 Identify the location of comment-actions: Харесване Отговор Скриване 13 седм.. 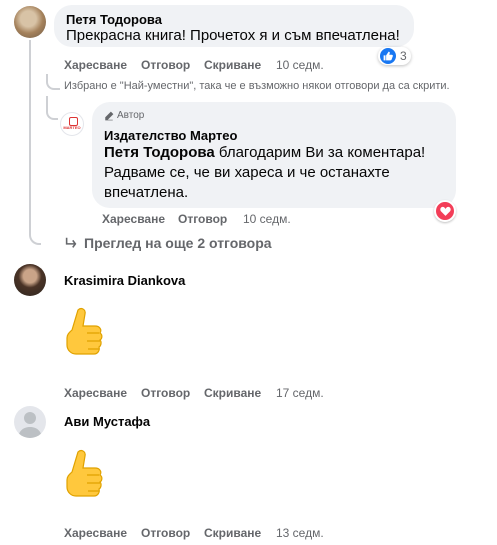
(248, 534).